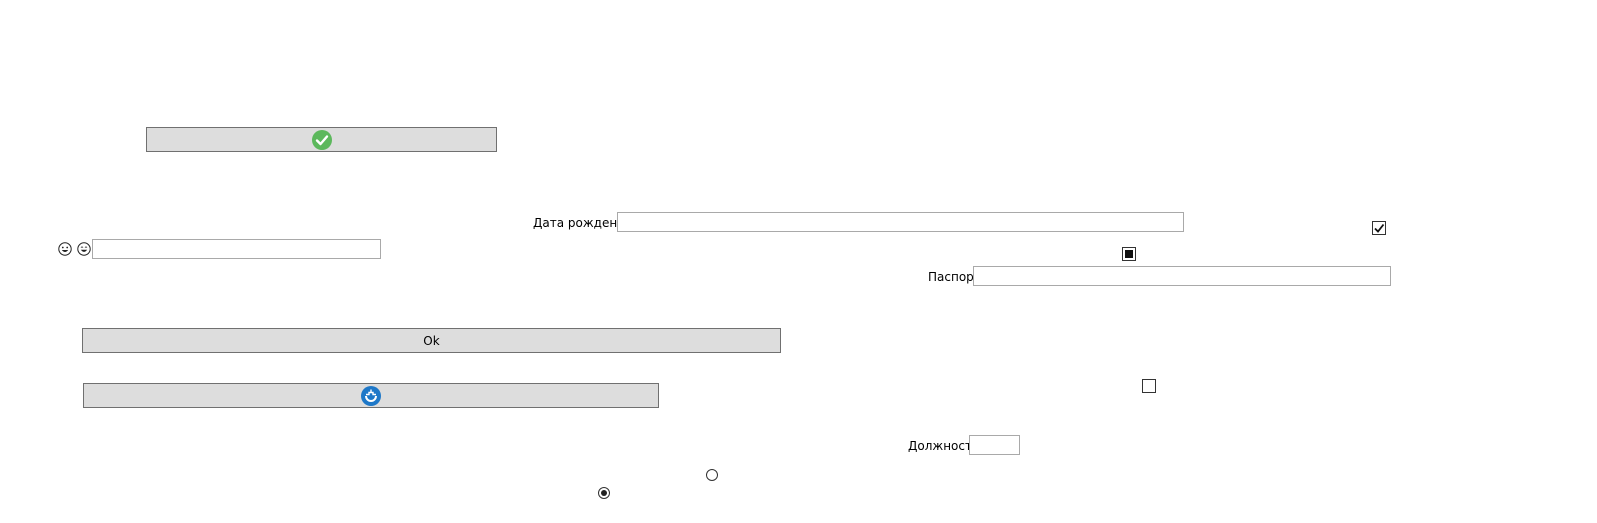 The width and height of the screenshot is (1597, 523). I want to click on birth-date-field, so click(900, 222).